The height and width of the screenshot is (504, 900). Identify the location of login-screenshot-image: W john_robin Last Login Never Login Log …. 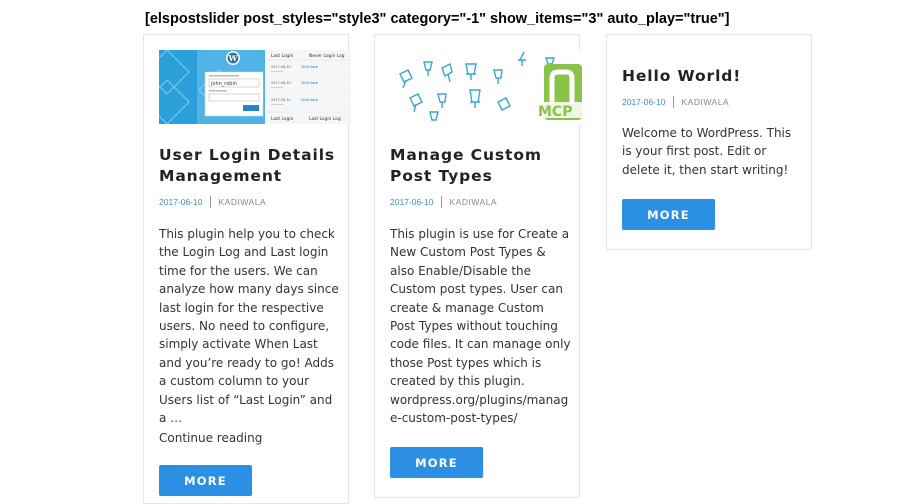
(255, 87).